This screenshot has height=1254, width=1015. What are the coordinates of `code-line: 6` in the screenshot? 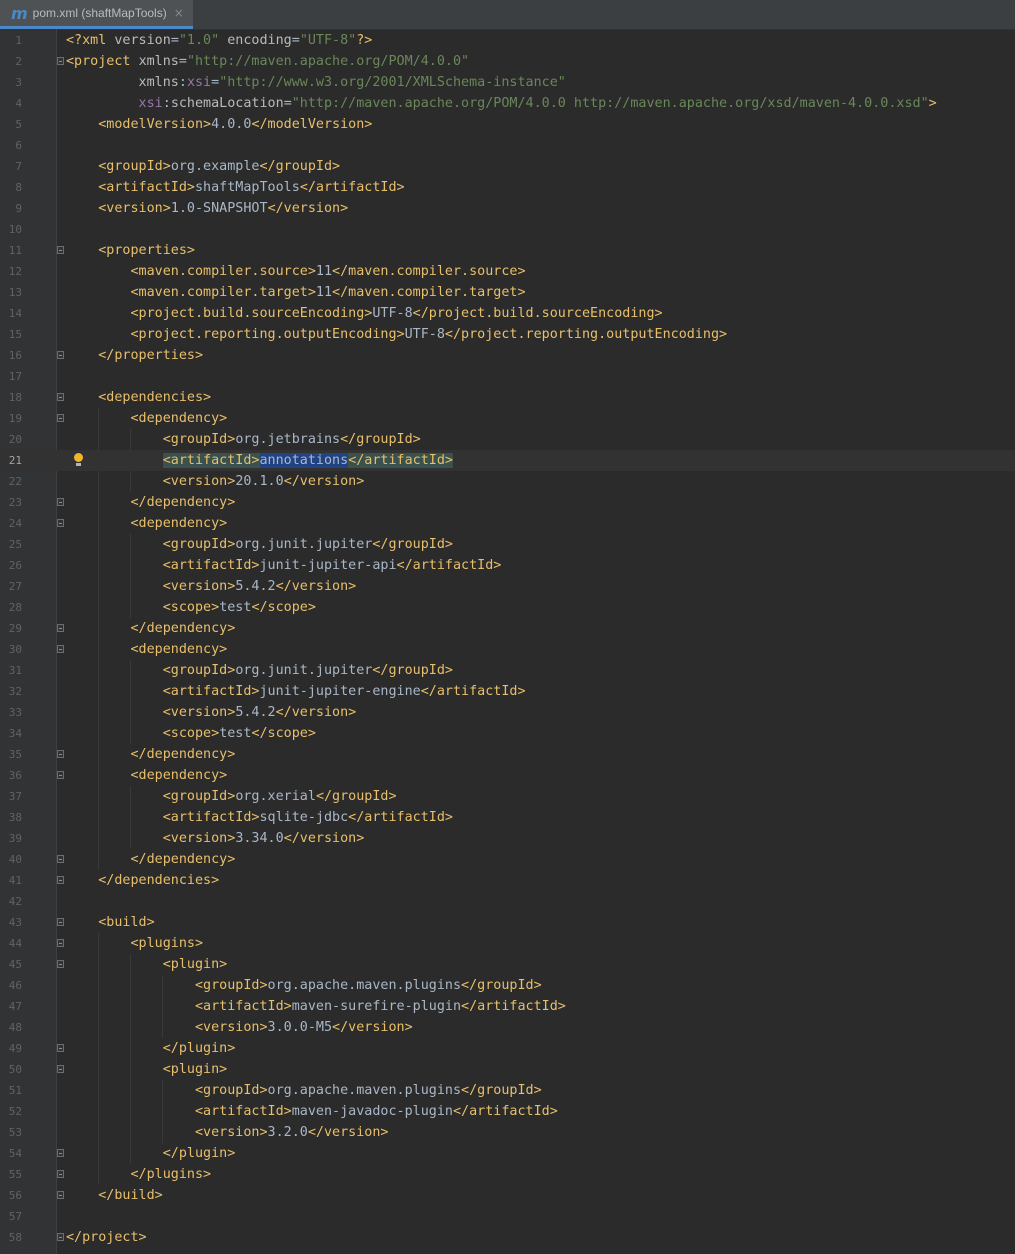 It's located at (507, 145).